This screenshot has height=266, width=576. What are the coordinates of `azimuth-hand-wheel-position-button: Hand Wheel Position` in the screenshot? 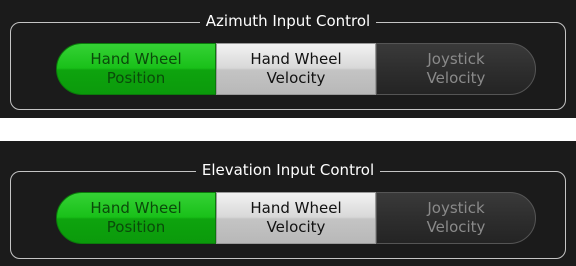 It's located at (136, 69).